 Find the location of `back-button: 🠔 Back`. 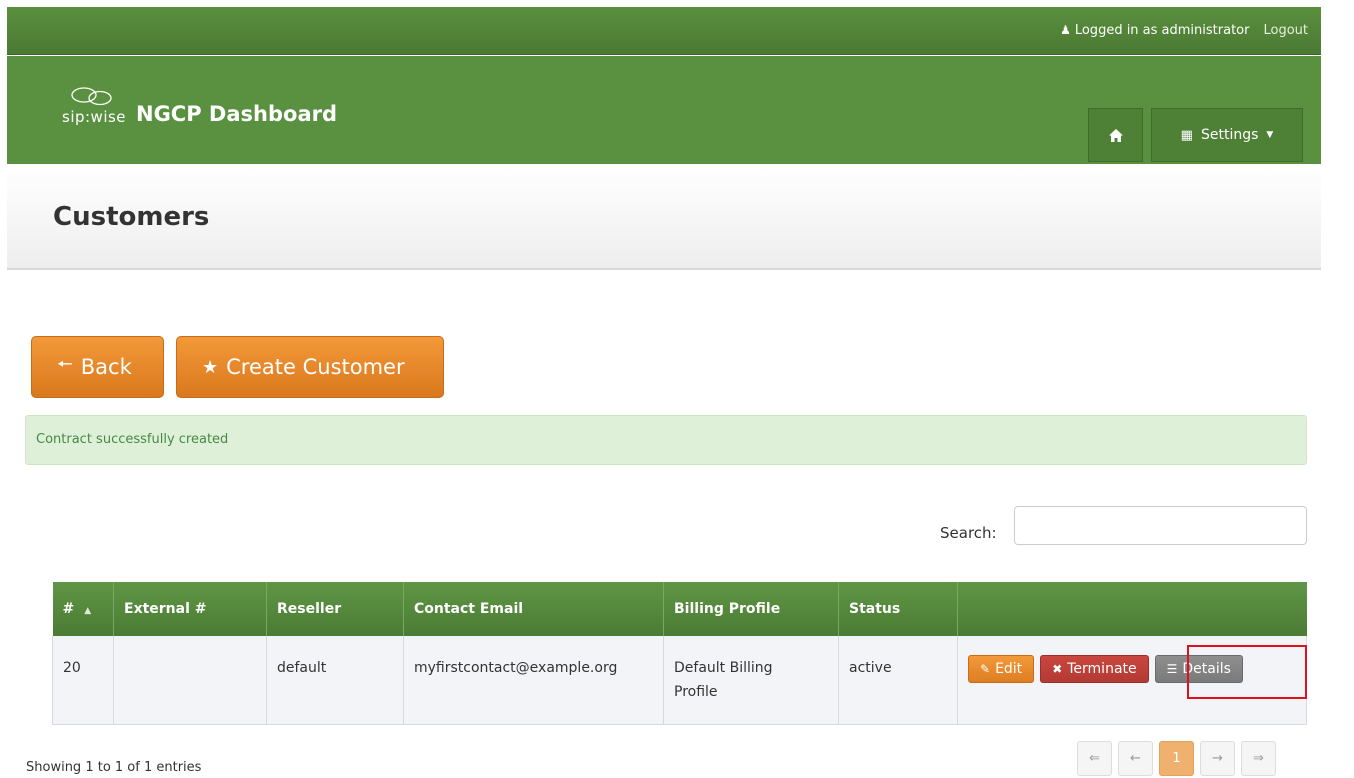

back-button: 🠔 Back is located at coordinates (97, 367).